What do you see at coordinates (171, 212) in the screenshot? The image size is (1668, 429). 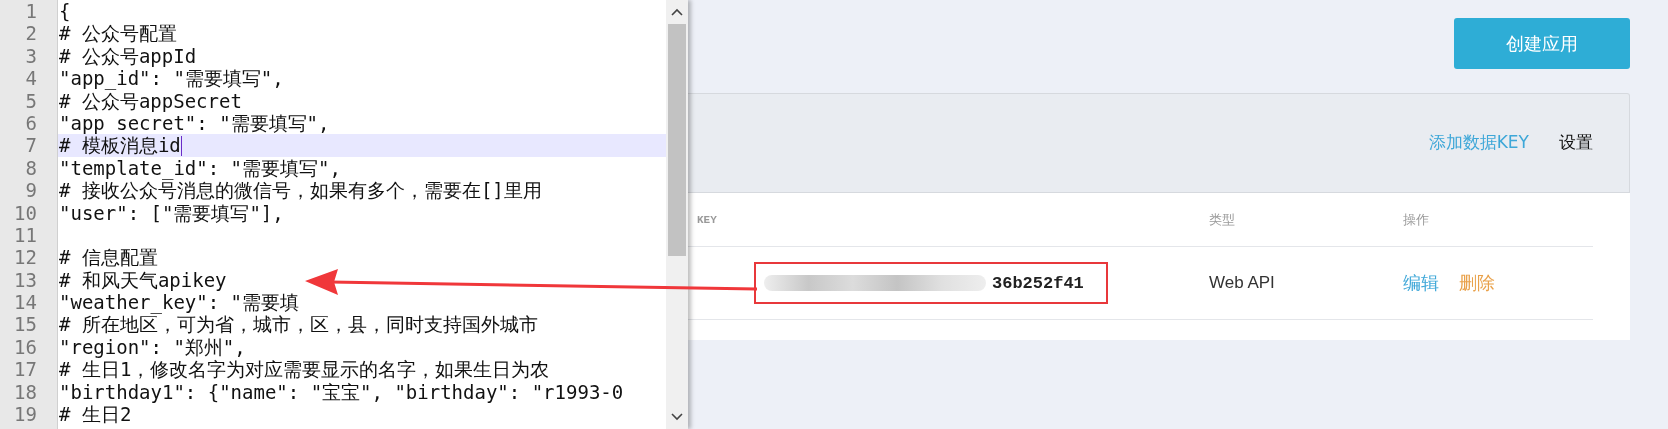 I see `code-line: "user": ["需要填写"],` at bounding box center [171, 212].